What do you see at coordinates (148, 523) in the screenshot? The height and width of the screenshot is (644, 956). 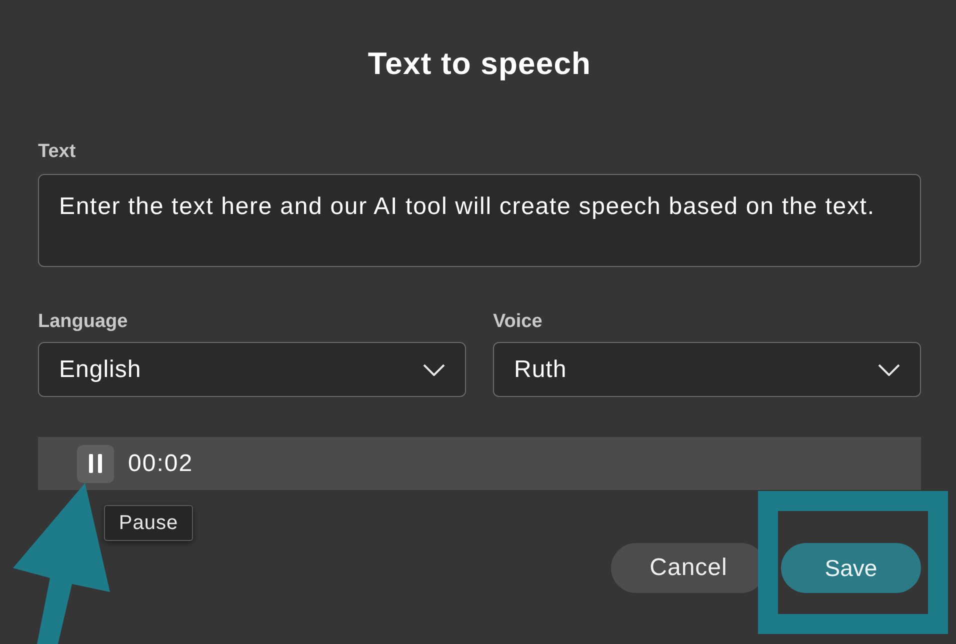 I see `tooltip: Pause` at bounding box center [148, 523].